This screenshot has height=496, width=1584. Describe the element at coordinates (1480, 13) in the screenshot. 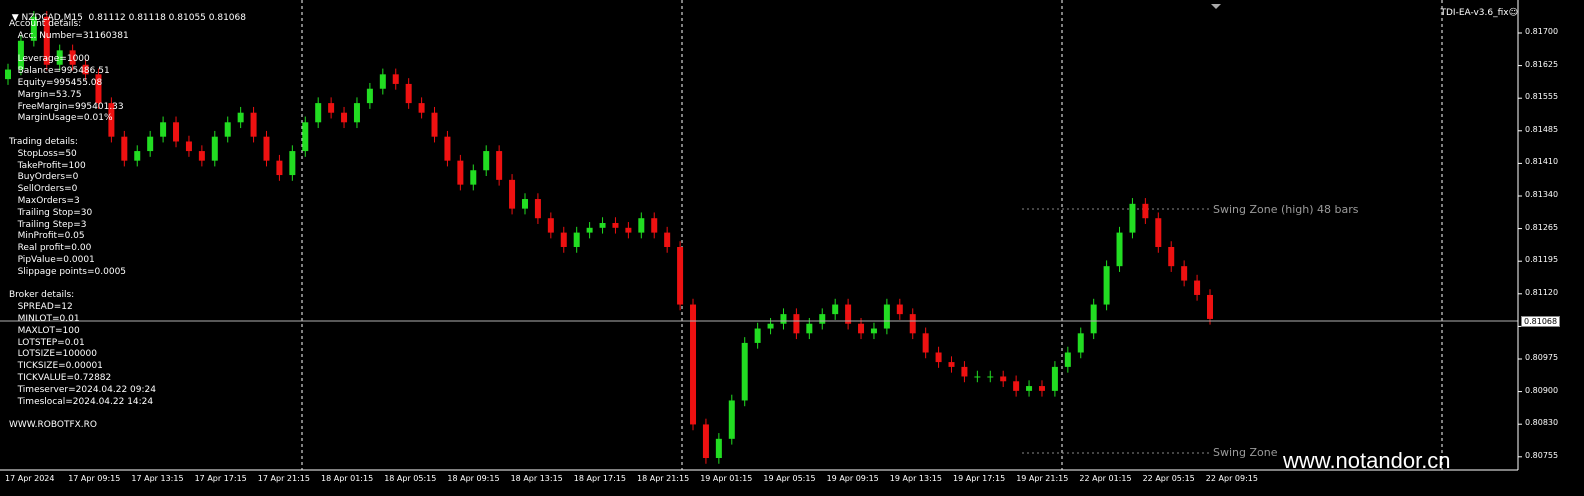

I see `expert-advisor-label: TDI-EA-v3.6_fix☺` at that location.